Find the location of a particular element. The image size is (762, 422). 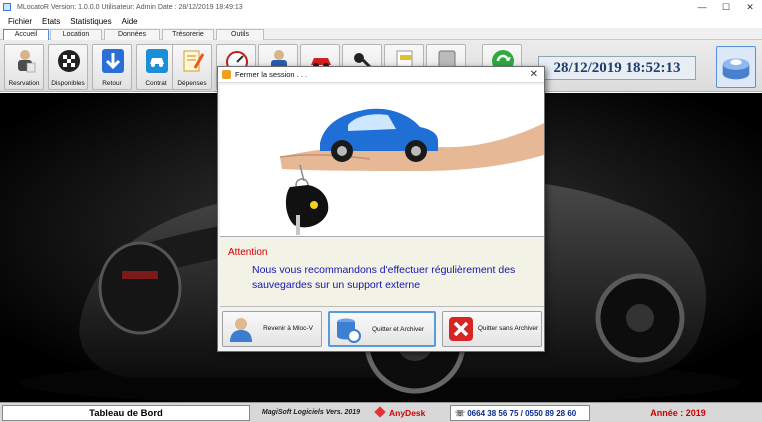

attention-label: Attention is located at coordinates (248, 252).